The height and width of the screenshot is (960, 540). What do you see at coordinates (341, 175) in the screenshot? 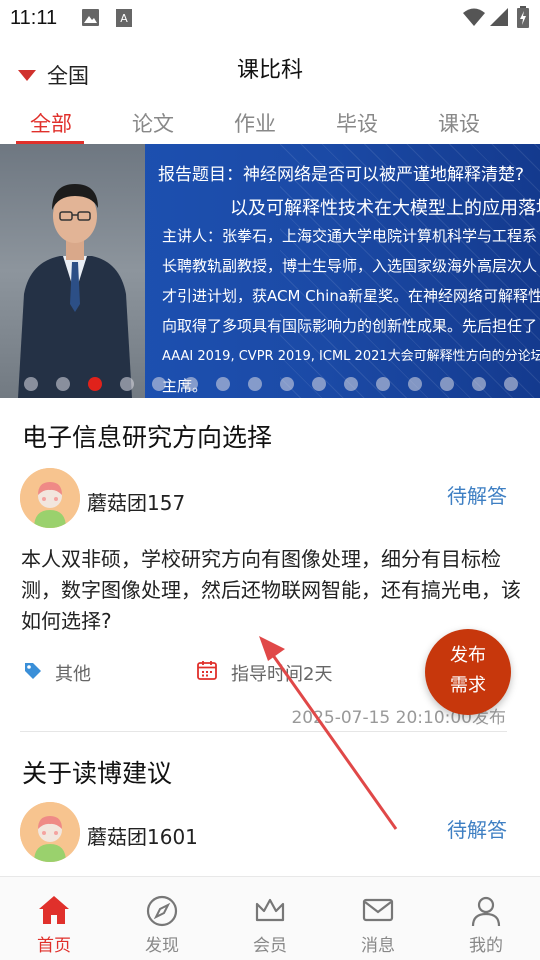
I see `banner-line: 报告题目：神经网络是否可以被严谨地解释清楚?` at bounding box center [341, 175].